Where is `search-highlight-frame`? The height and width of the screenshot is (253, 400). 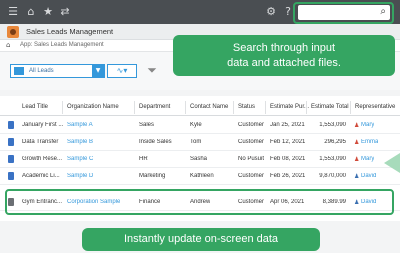 search-highlight-frame is located at coordinates (343, 13).